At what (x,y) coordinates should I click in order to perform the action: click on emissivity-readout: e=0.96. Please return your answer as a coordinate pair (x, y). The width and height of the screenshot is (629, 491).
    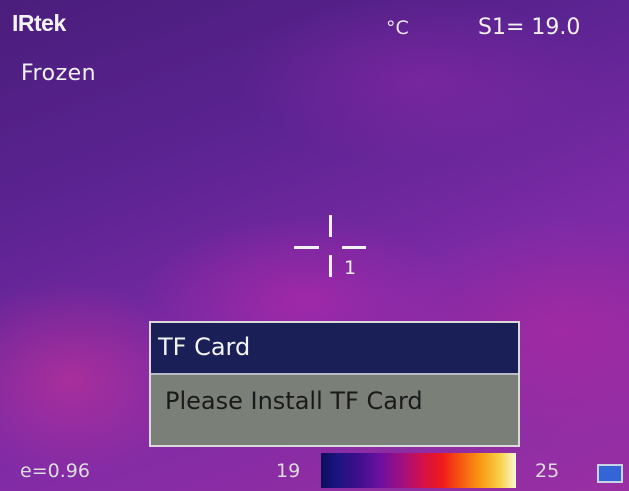
    Looking at the image, I should click on (55, 471).